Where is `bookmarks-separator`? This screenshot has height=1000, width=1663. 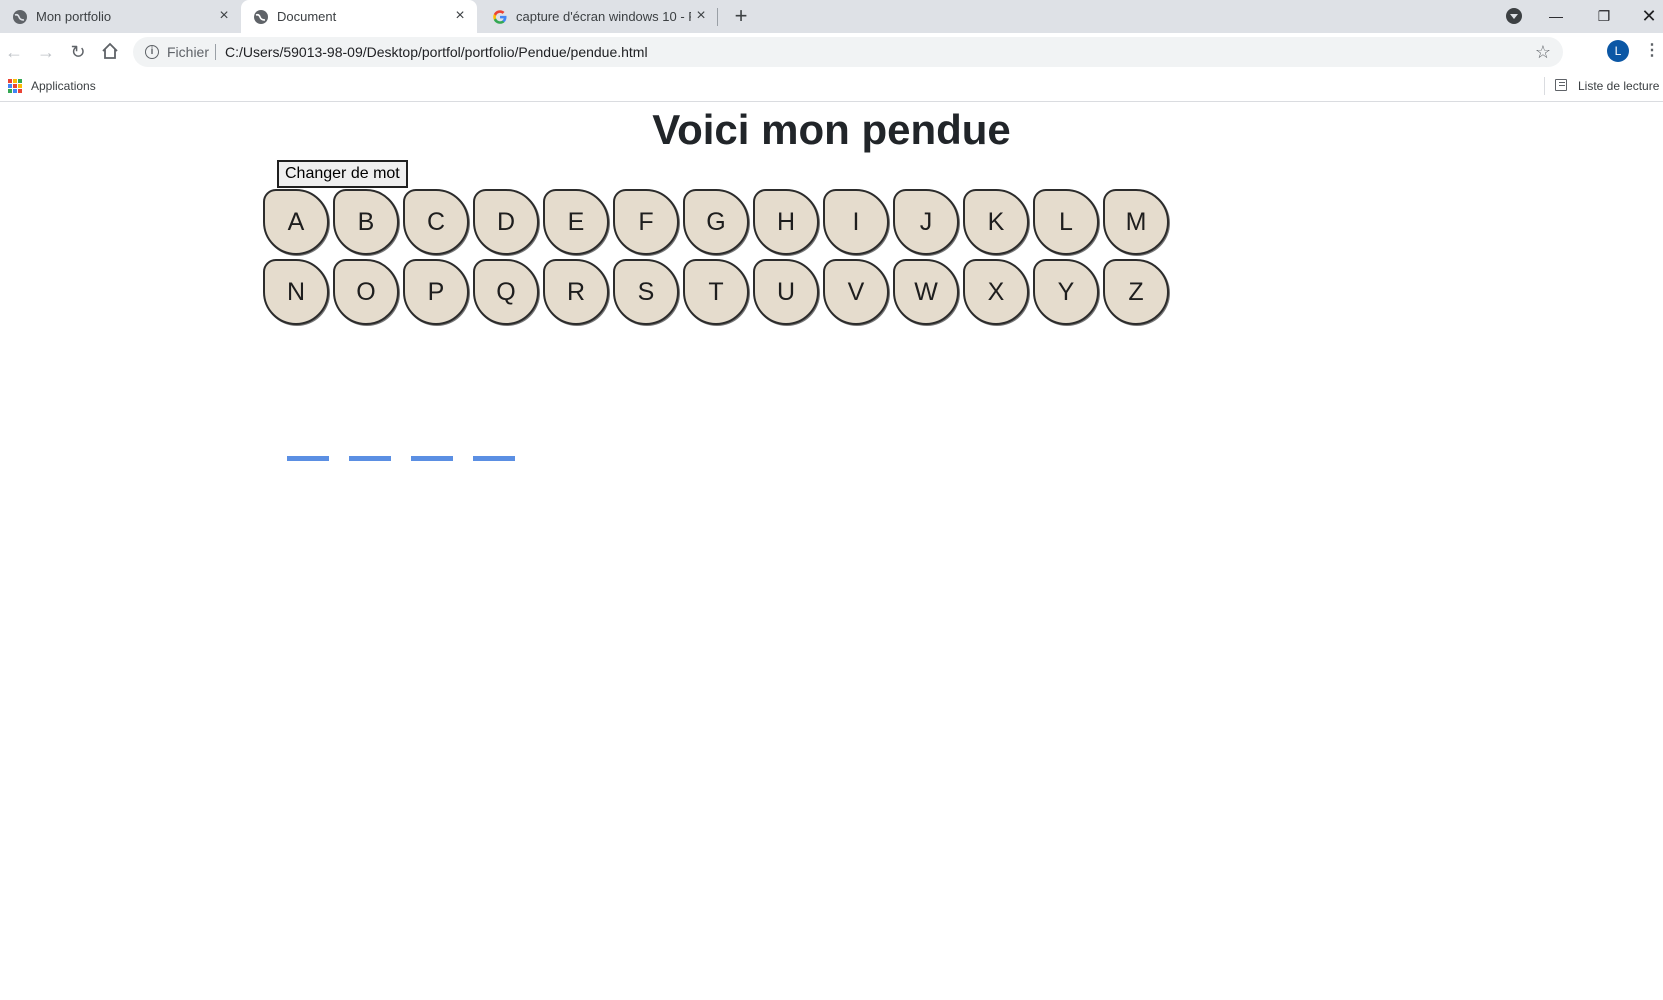 bookmarks-separator is located at coordinates (1544, 86).